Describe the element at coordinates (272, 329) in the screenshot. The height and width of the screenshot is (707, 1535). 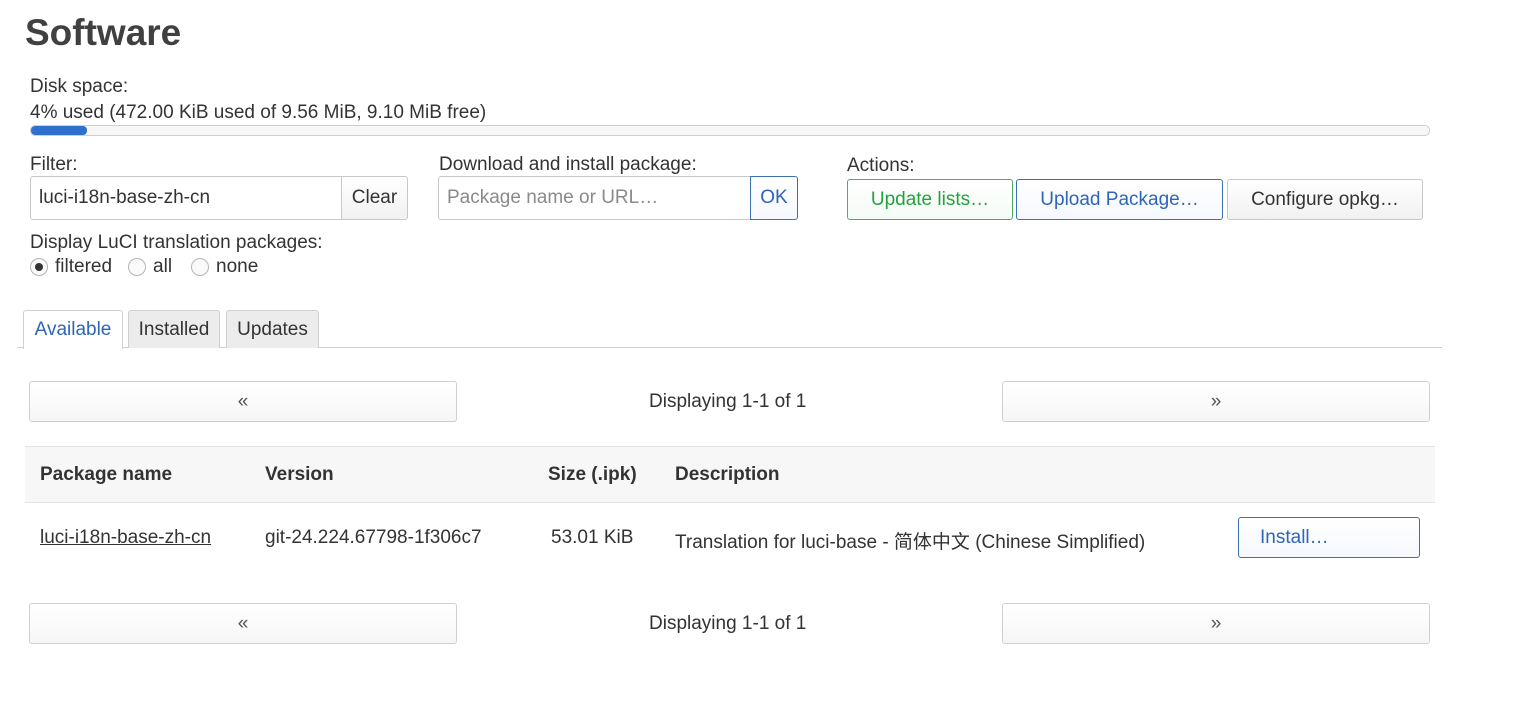
I see `tab-updates: Updates` at that location.